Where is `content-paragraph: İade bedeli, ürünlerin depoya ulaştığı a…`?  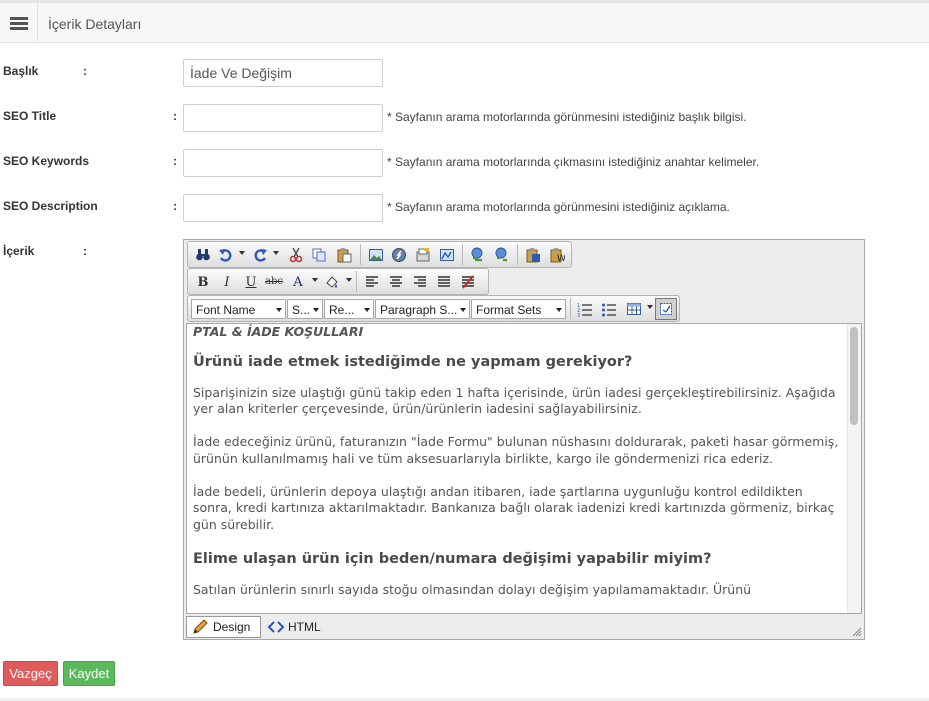
content-paragraph: İade bedeli, ürünlerin depoya ulaştığı a… is located at coordinates (514, 507).